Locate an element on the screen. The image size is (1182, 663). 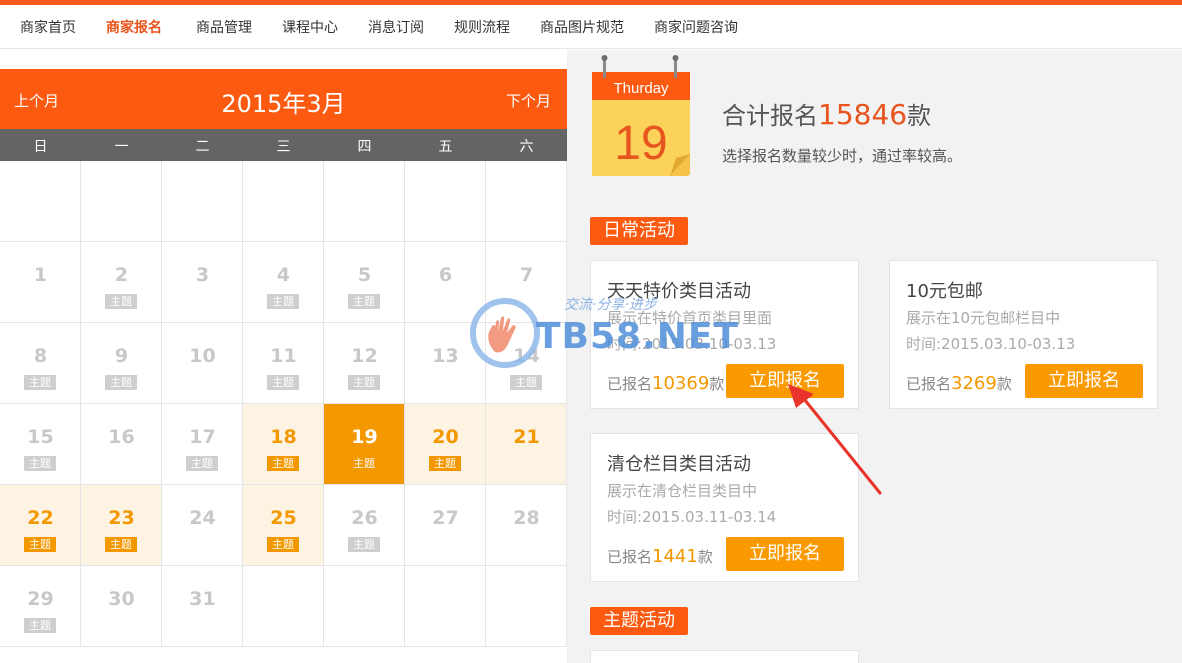
calendar-icon-weekday: Thurday is located at coordinates (641, 88).